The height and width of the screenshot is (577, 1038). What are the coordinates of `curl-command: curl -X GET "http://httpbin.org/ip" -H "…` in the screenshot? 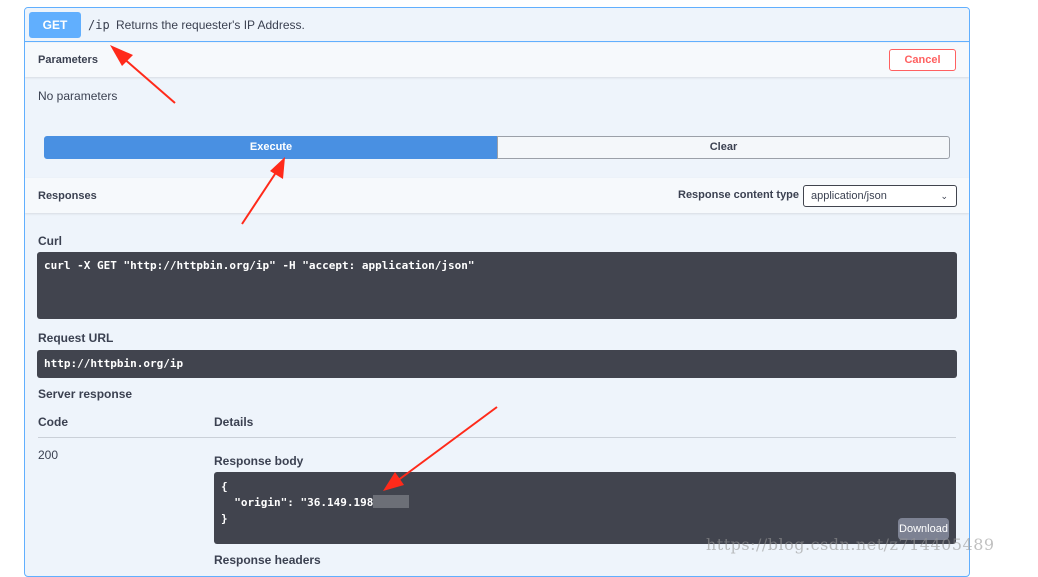 It's located at (497, 285).